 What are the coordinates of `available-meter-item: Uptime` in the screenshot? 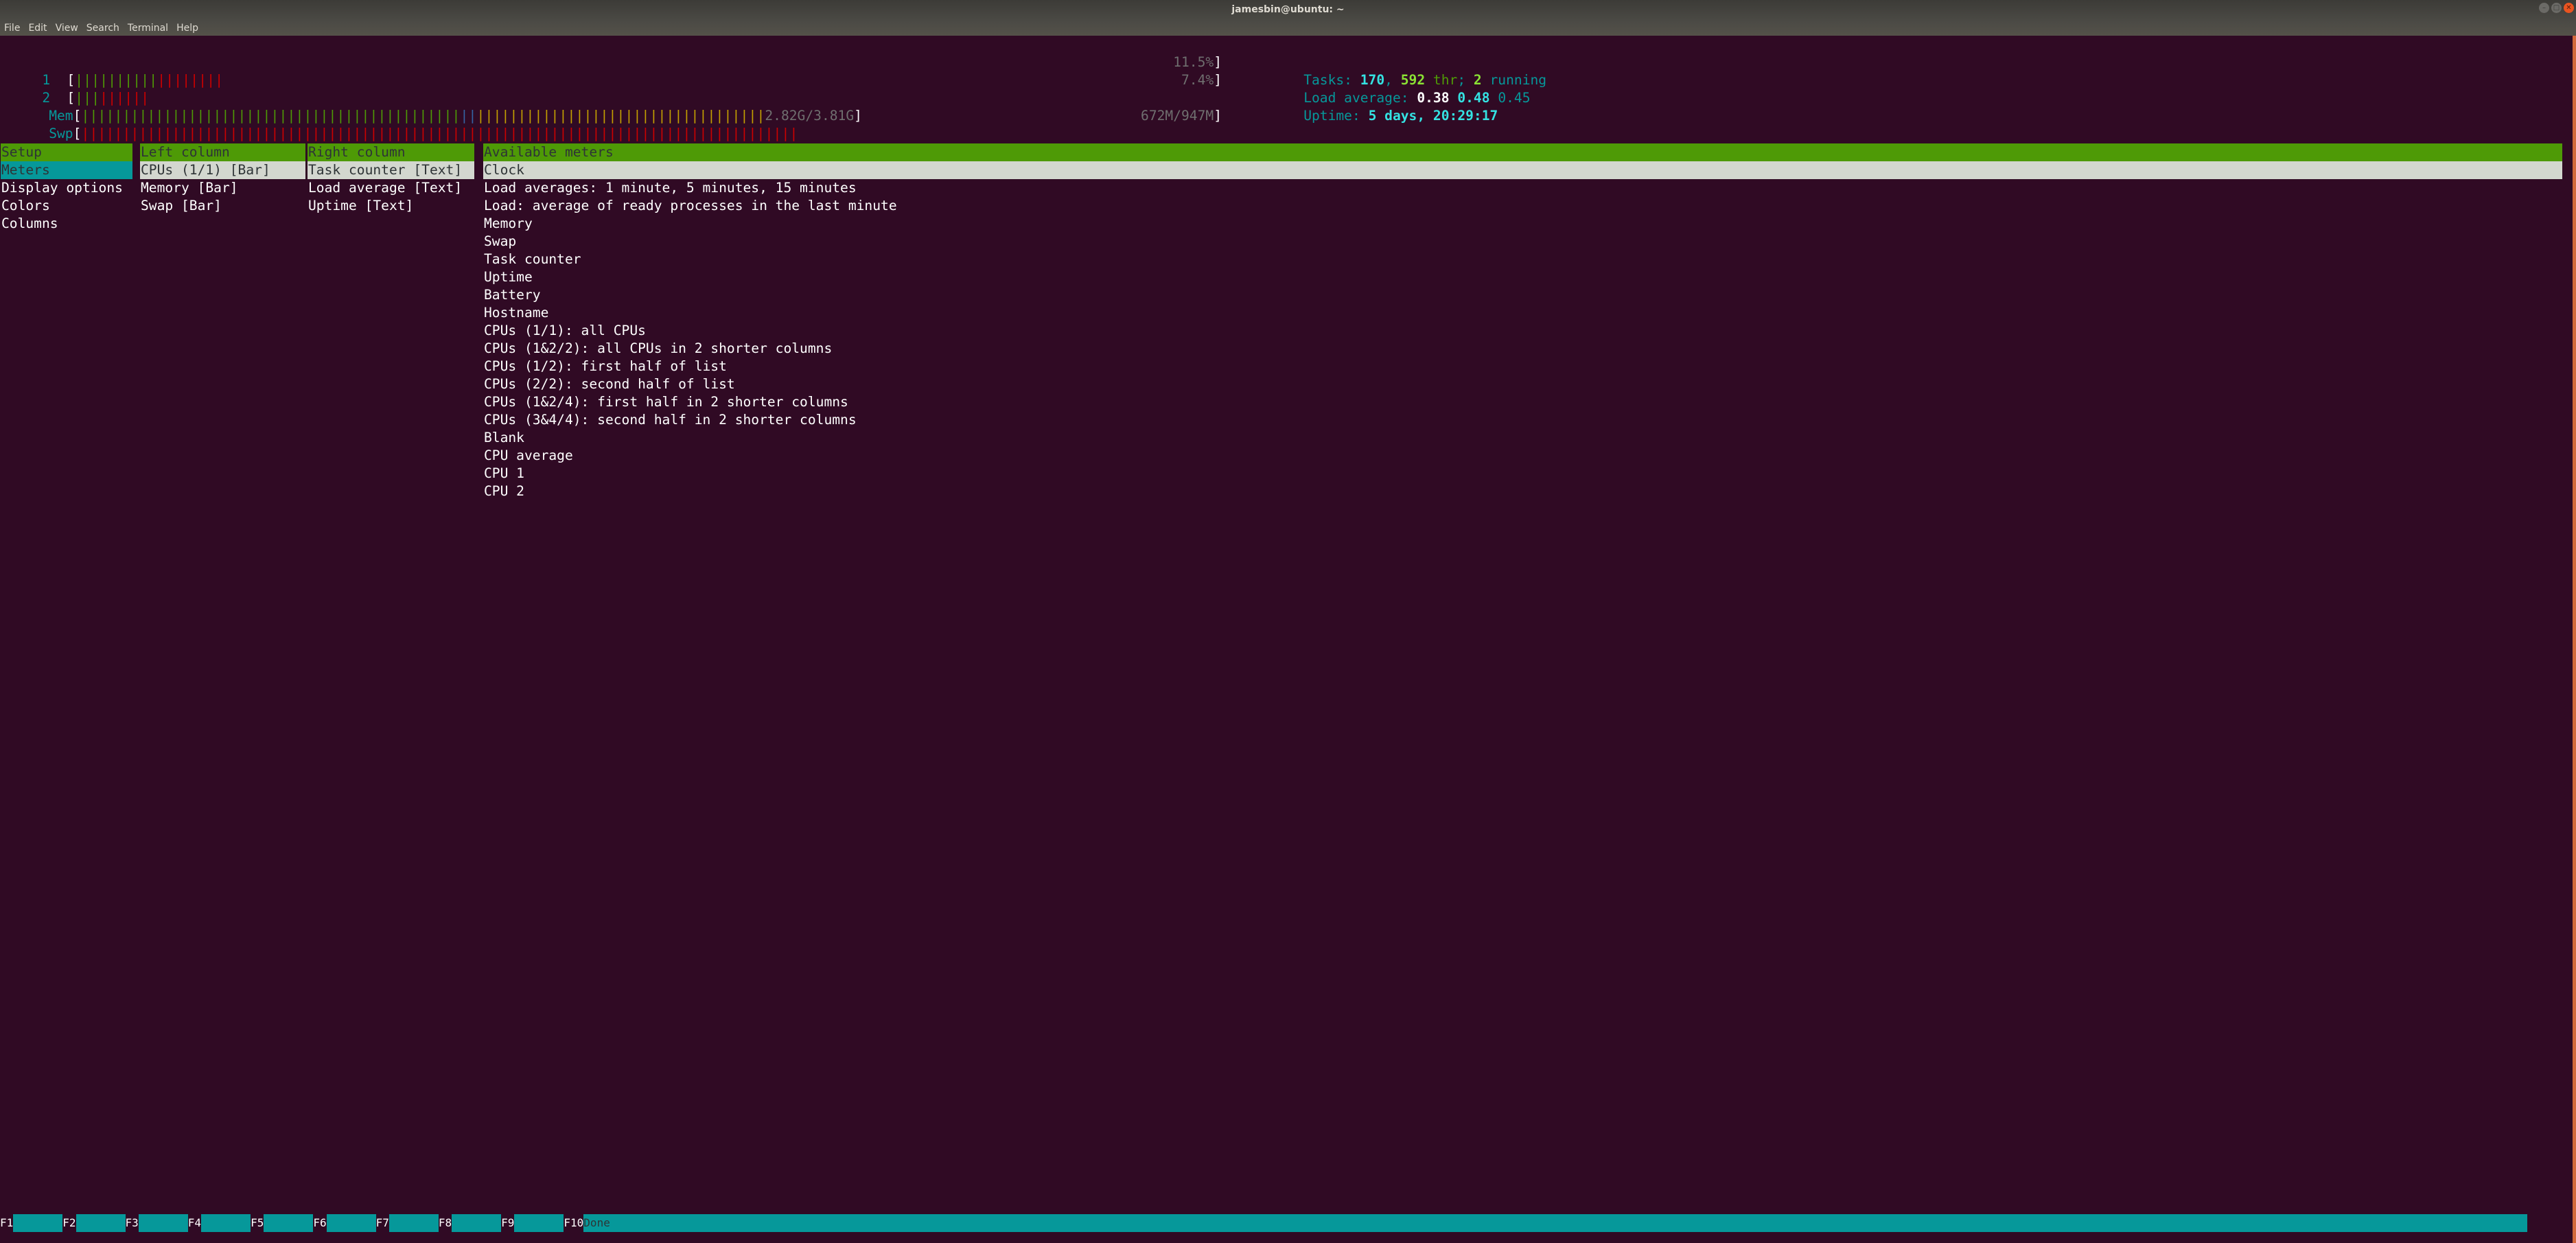 It's located at (1522, 277).